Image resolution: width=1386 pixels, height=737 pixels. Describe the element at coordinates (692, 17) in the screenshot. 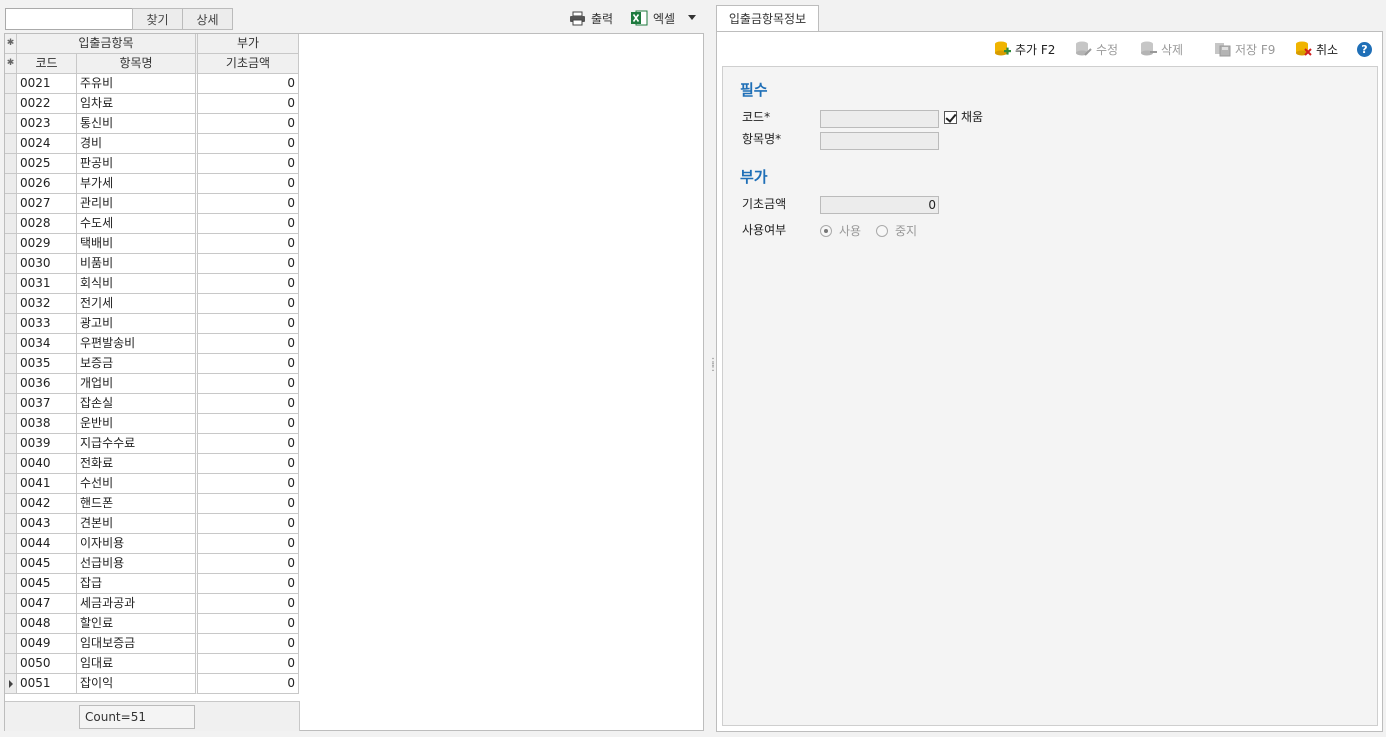

I see `excel-dropdown-chevron-down-icon` at that location.